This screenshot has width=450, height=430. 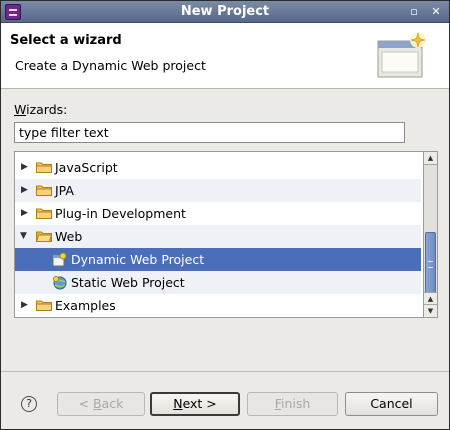 What do you see at coordinates (44, 236) in the screenshot?
I see `folder-open-icon` at bounding box center [44, 236].